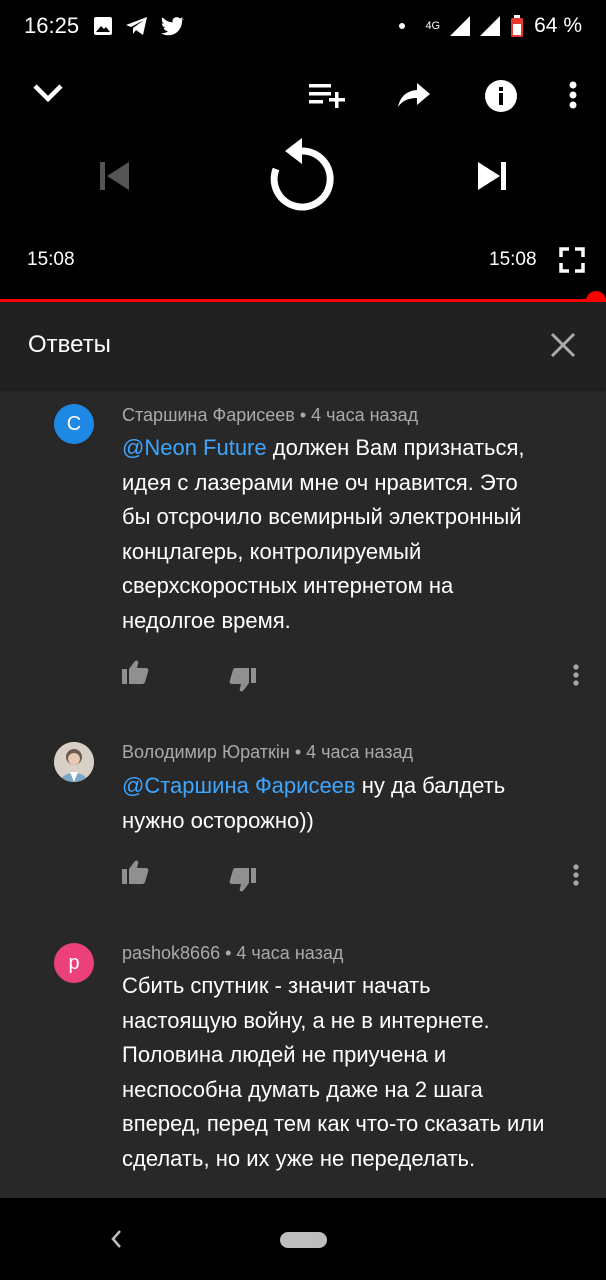 This screenshot has width=606, height=1280. I want to click on info-button, so click(501, 96).